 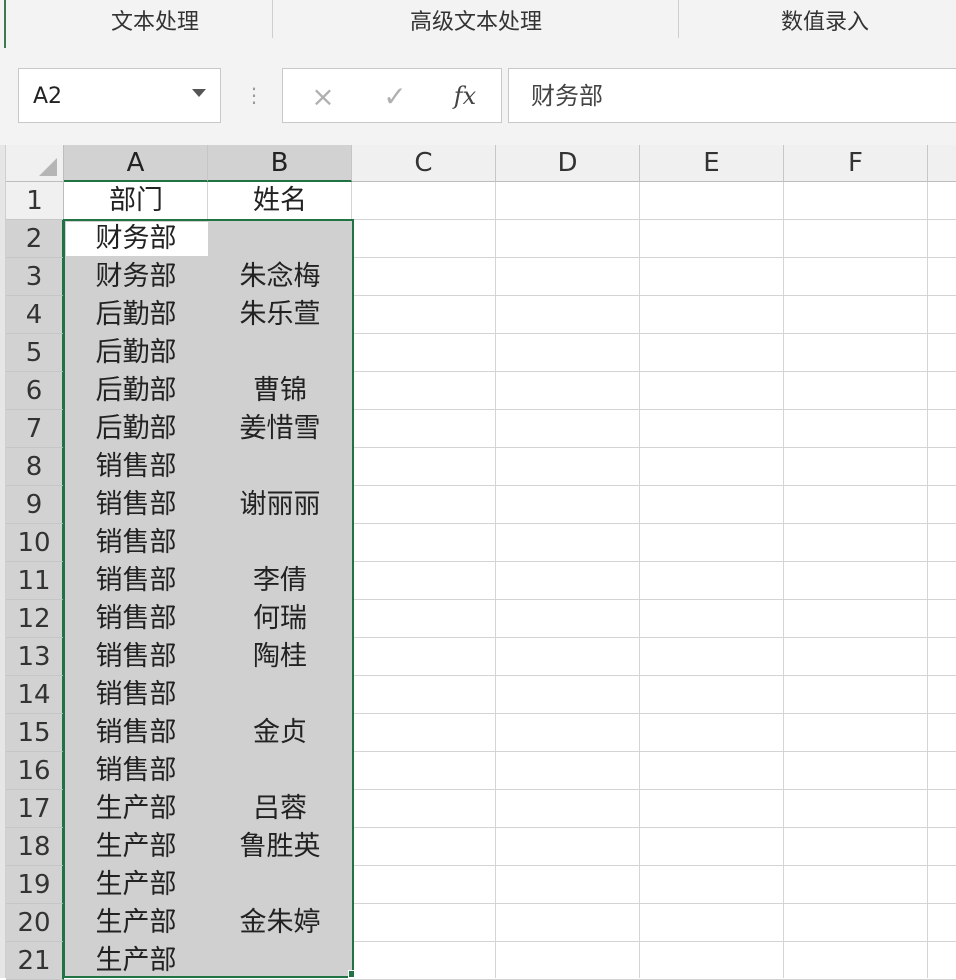 What do you see at coordinates (254, 95) in the screenshot?
I see `more-options-icon: ⋮` at bounding box center [254, 95].